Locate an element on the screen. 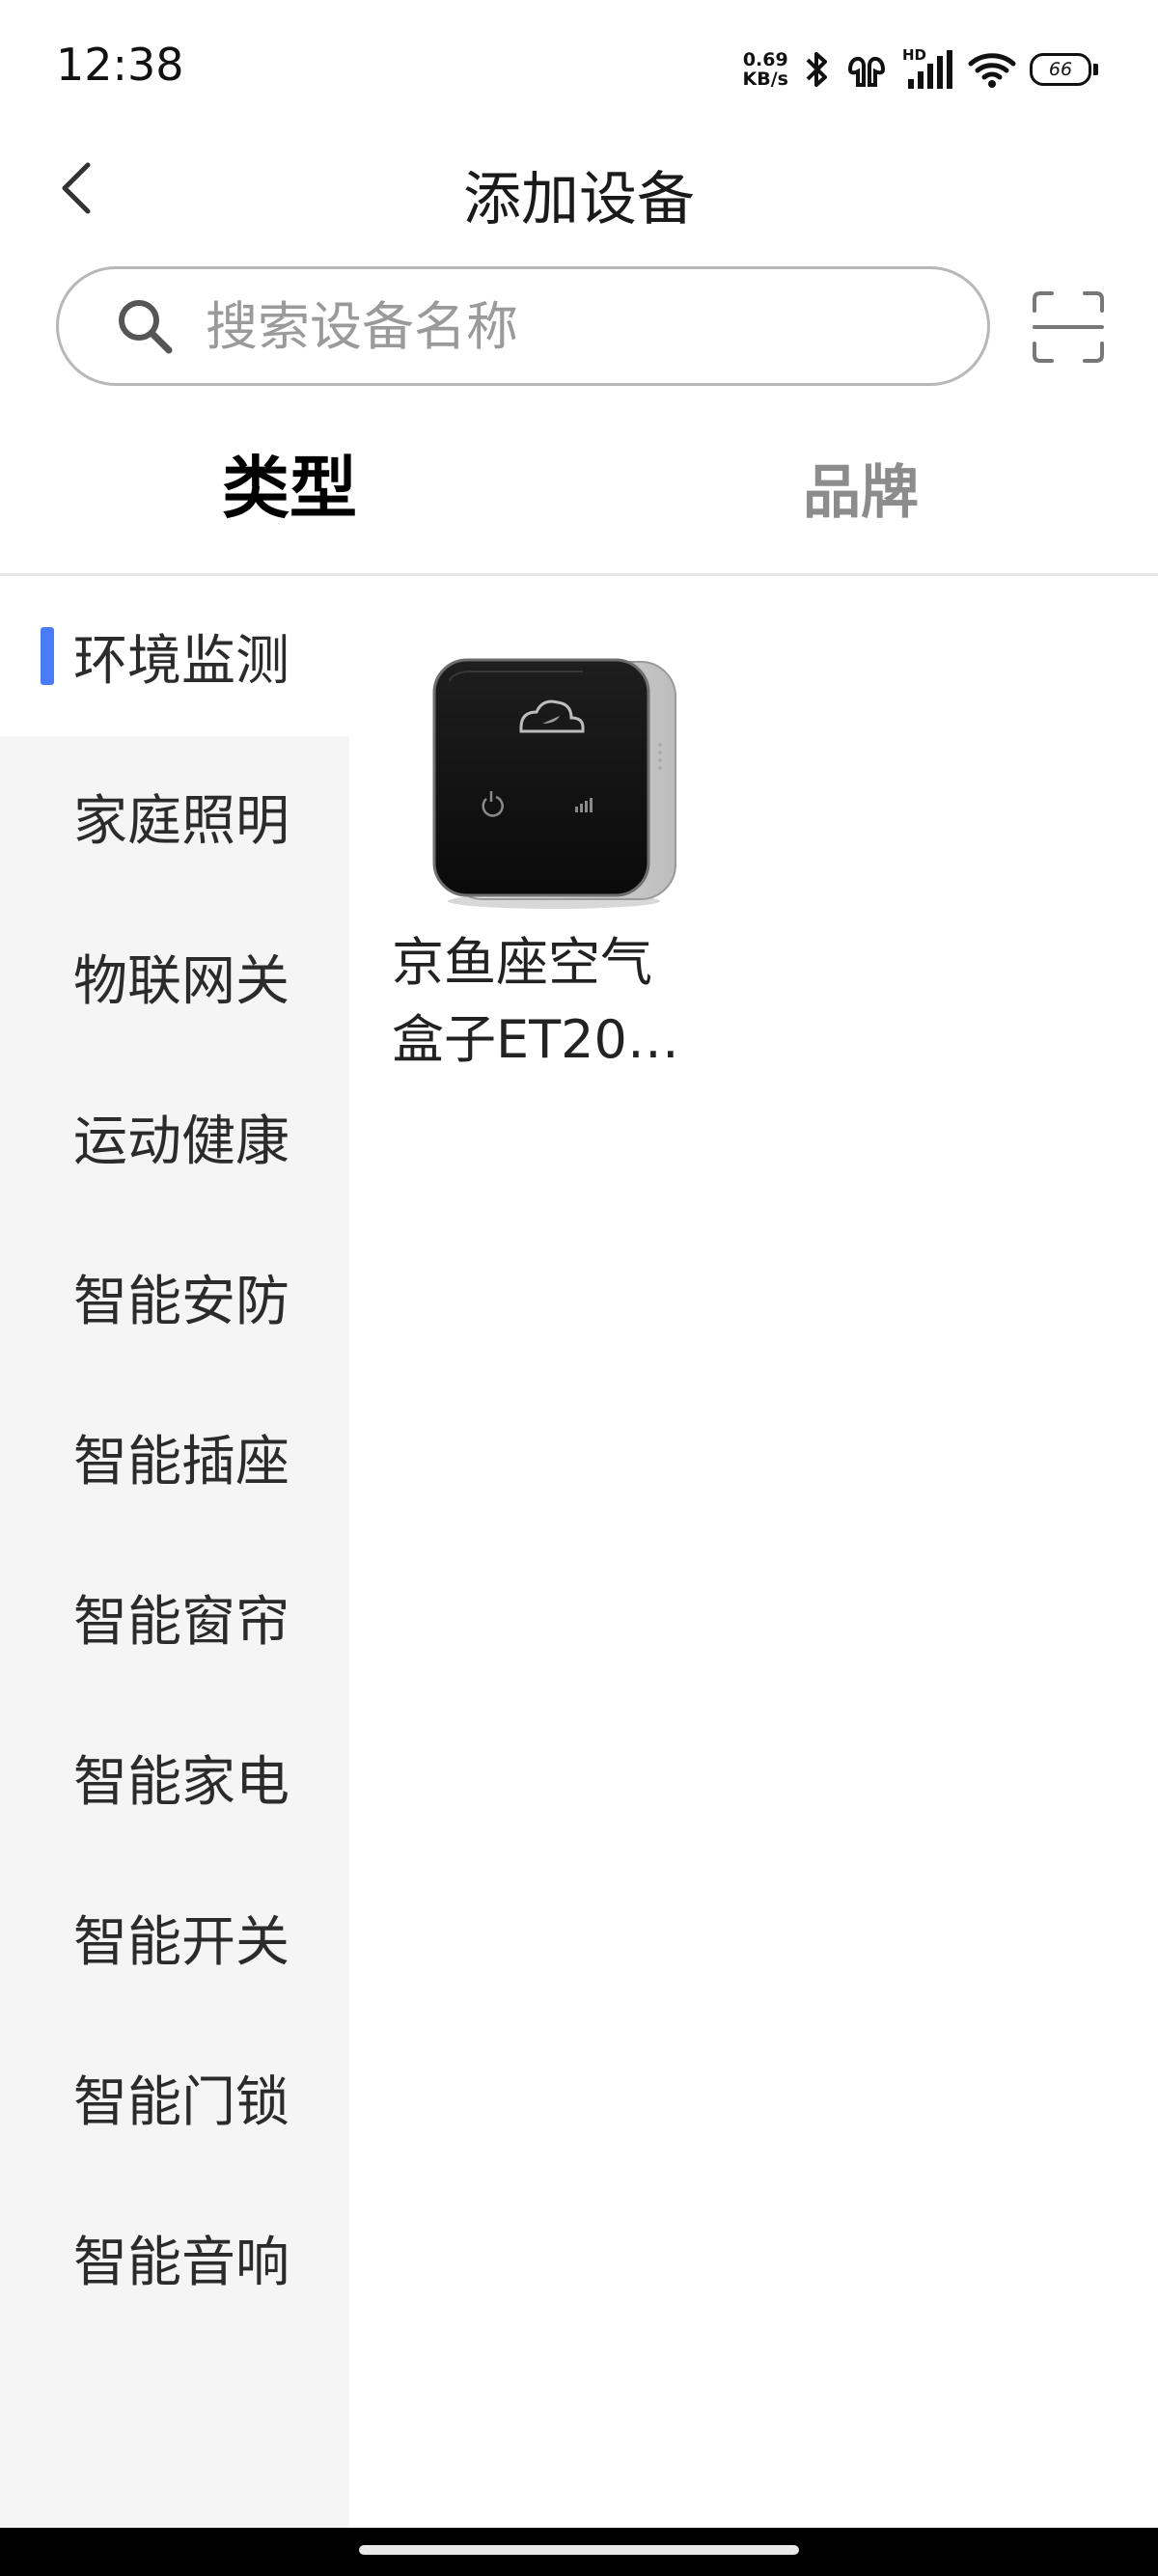  sidebar-item-fitness-health: 运动健康 is located at coordinates (174, 1137).